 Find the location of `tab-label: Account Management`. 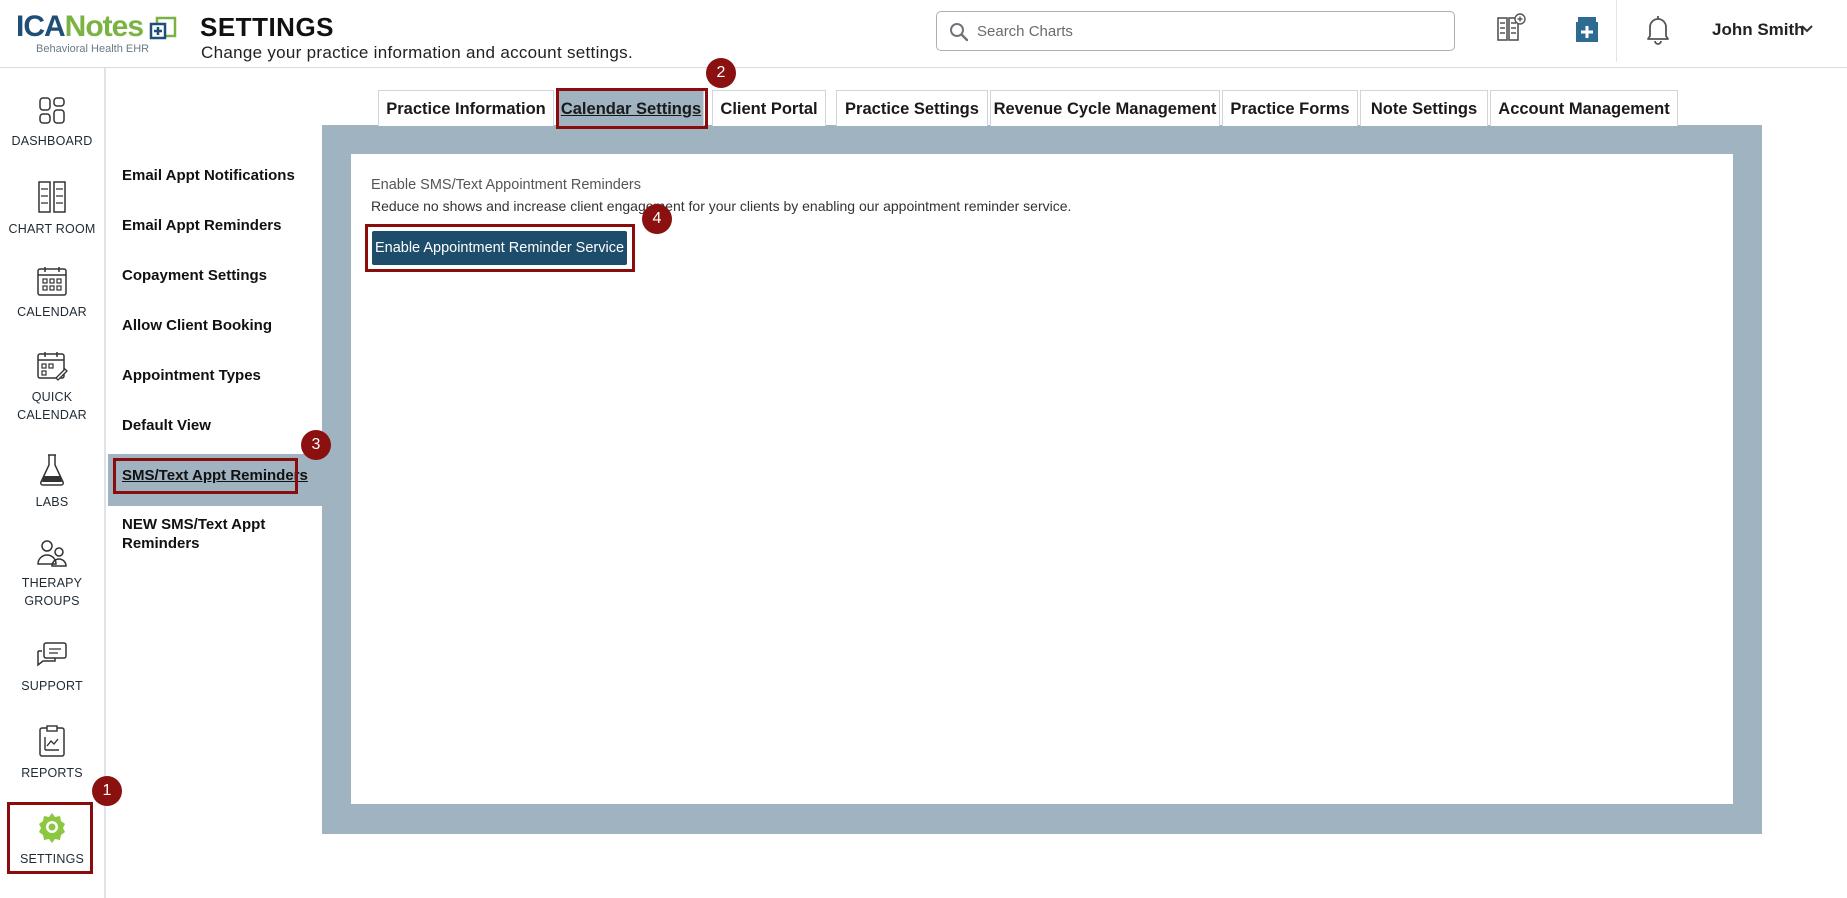

tab-label: Account Management is located at coordinates (1584, 109).